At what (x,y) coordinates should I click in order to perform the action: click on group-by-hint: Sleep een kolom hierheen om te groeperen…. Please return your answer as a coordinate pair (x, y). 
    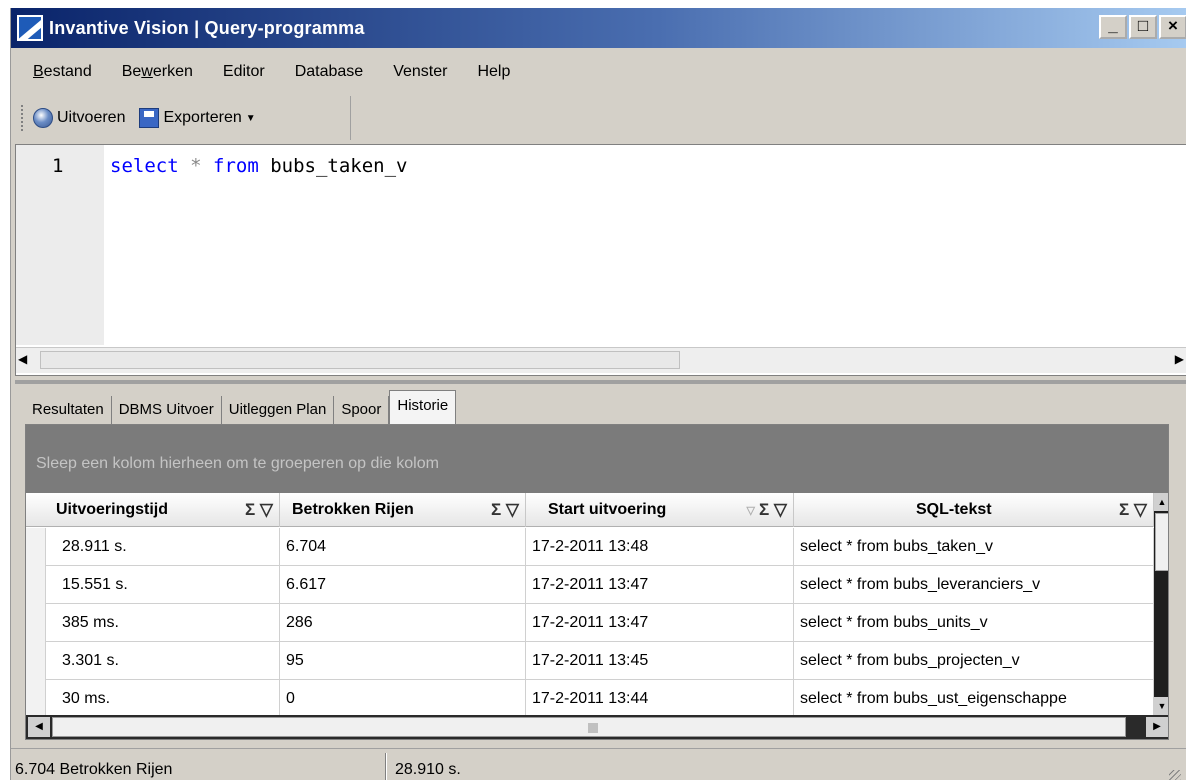
    Looking at the image, I should click on (237, 463).